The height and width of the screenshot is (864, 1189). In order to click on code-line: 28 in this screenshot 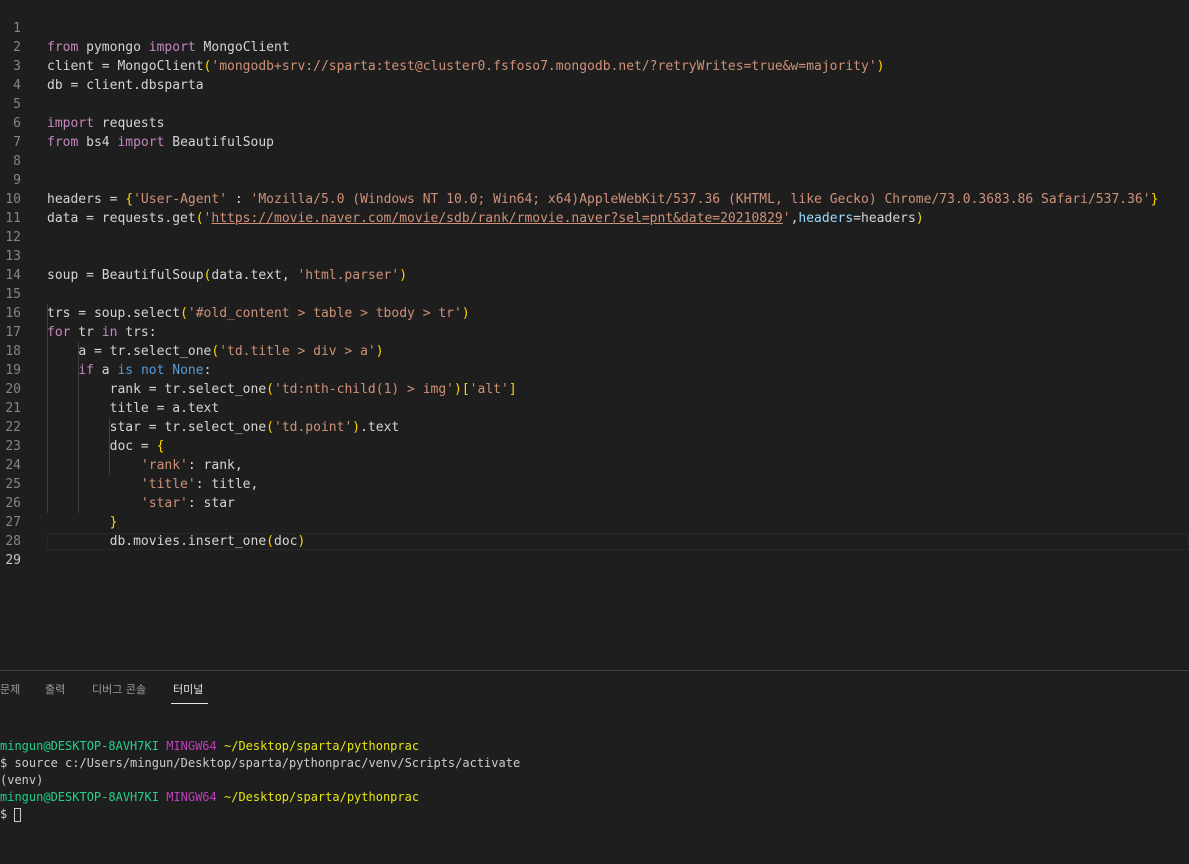, I will do `click(594, 531)`.